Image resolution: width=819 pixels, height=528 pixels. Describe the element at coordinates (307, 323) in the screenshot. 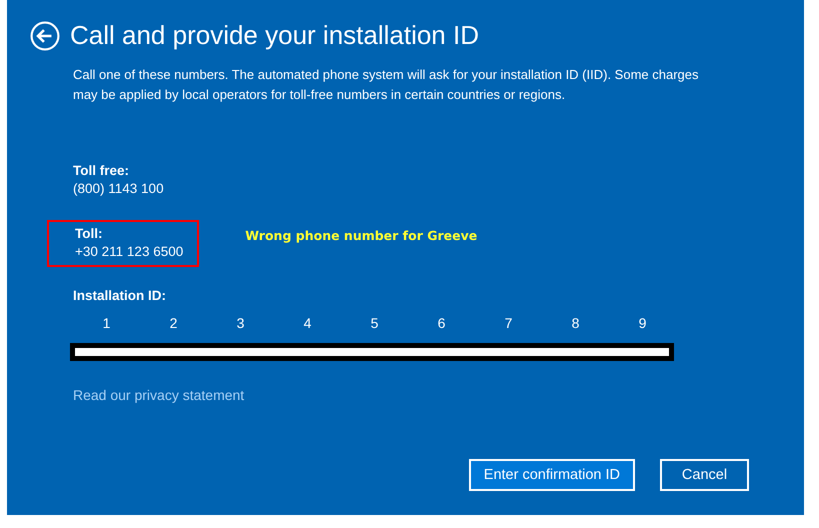

I see `group-number: 4` at that location.